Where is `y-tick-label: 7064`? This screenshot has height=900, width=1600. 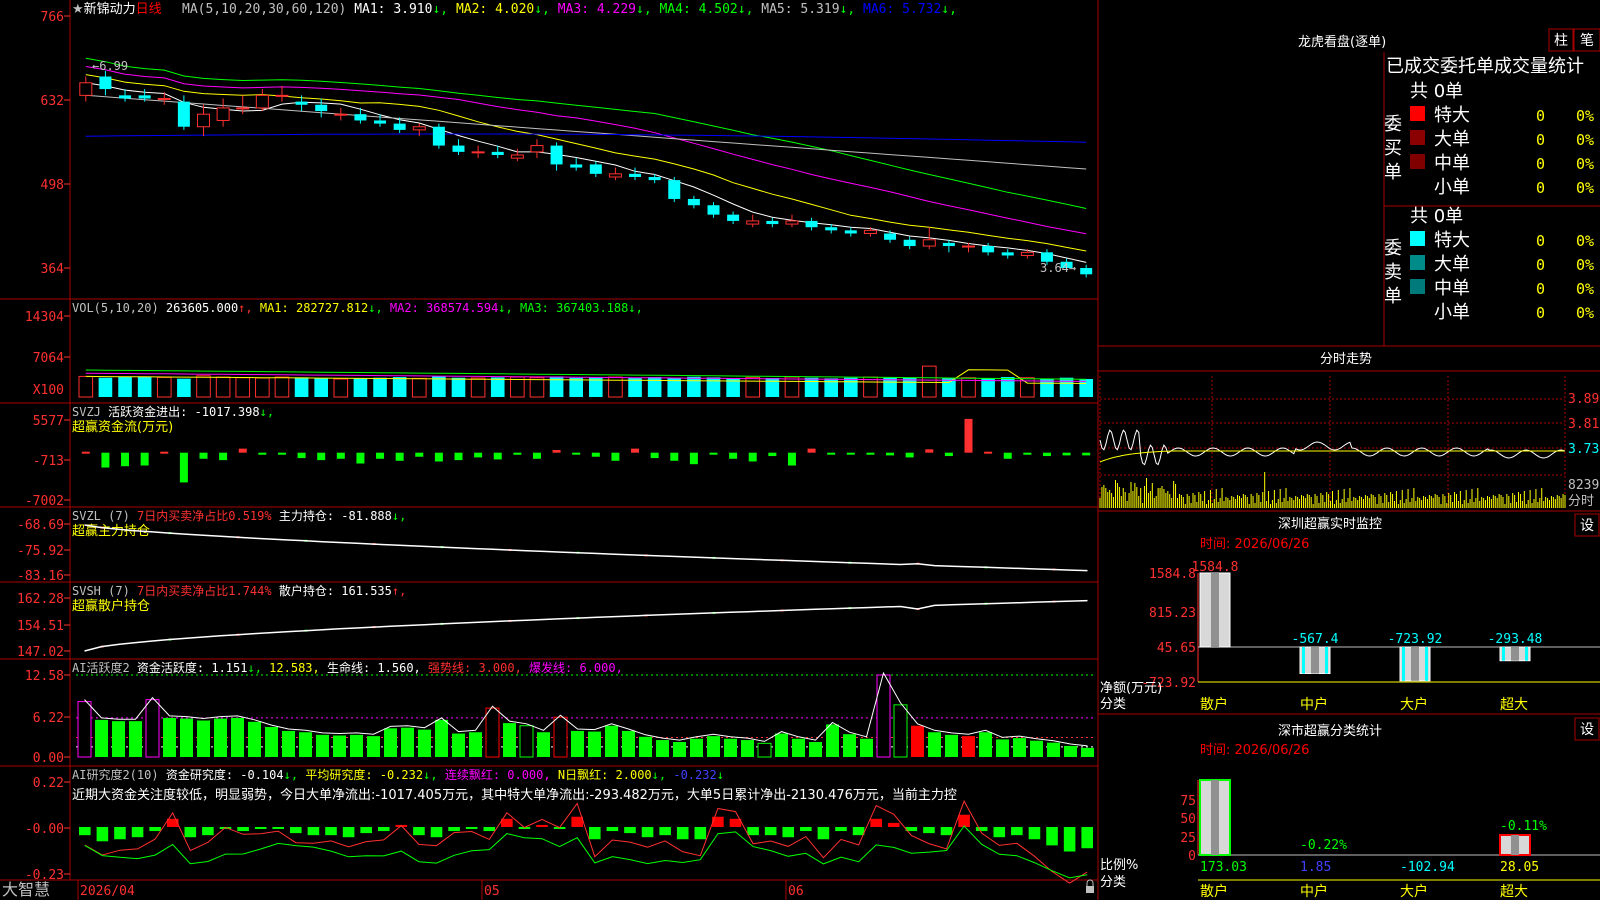
y-tick-label: 7064 is located at coordinates (48, 358).